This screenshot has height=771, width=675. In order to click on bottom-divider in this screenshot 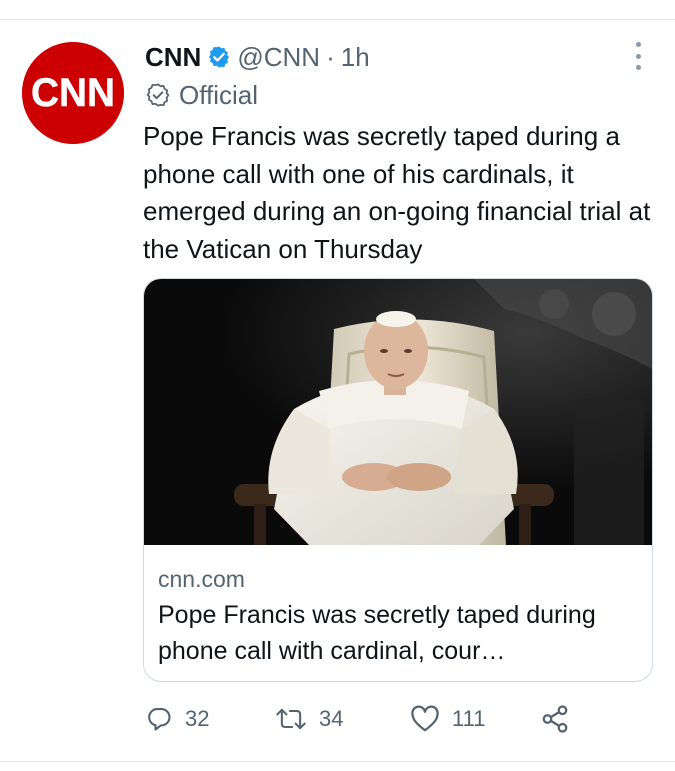, I will do `click(337, 761)`.